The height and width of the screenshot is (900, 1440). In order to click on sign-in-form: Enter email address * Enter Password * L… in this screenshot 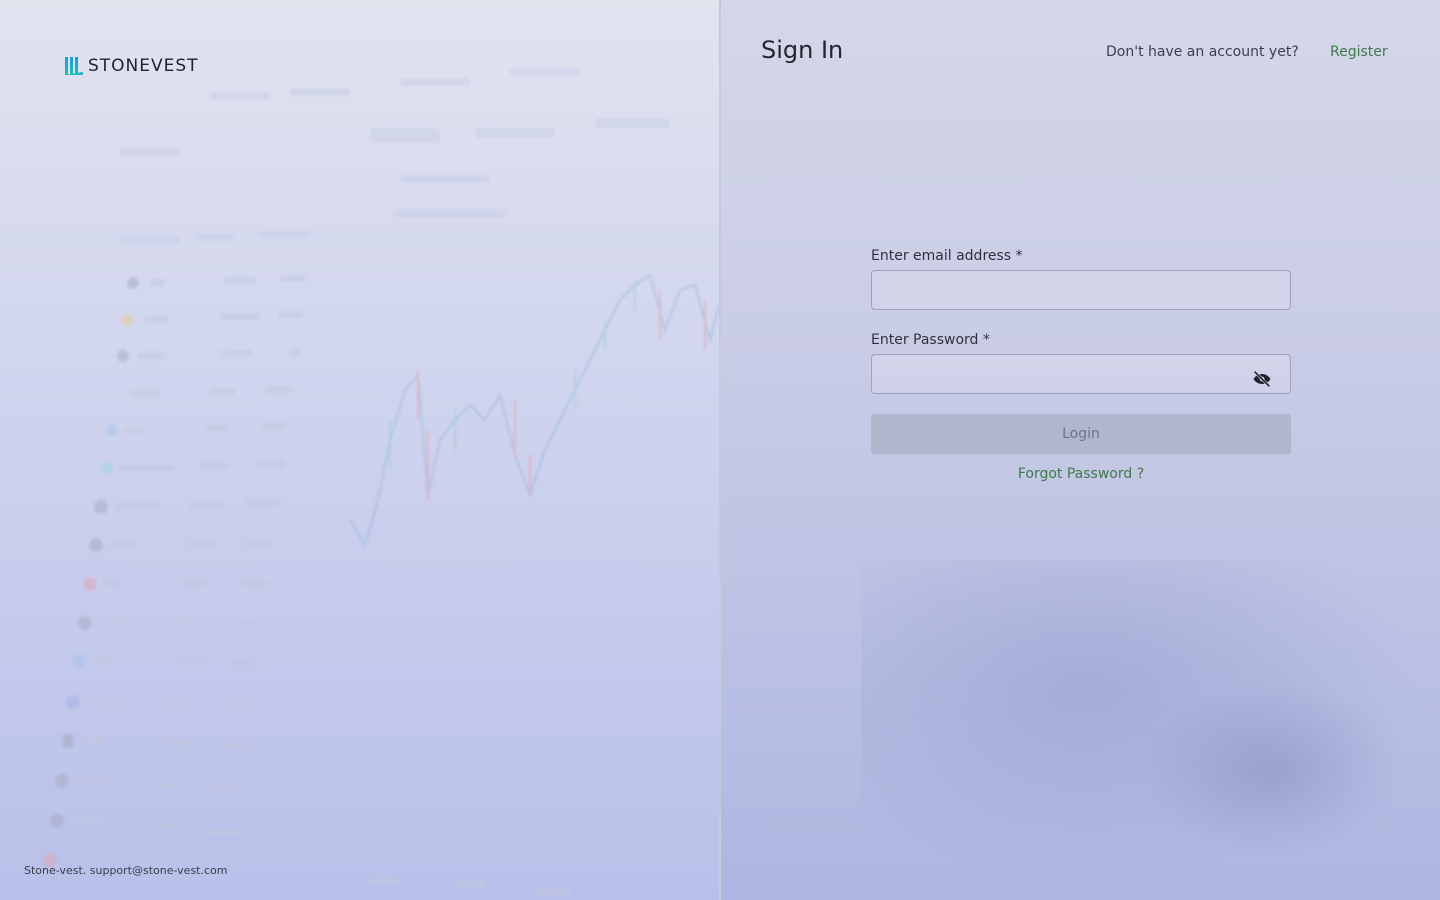, I will do `click(1081, 365)`.